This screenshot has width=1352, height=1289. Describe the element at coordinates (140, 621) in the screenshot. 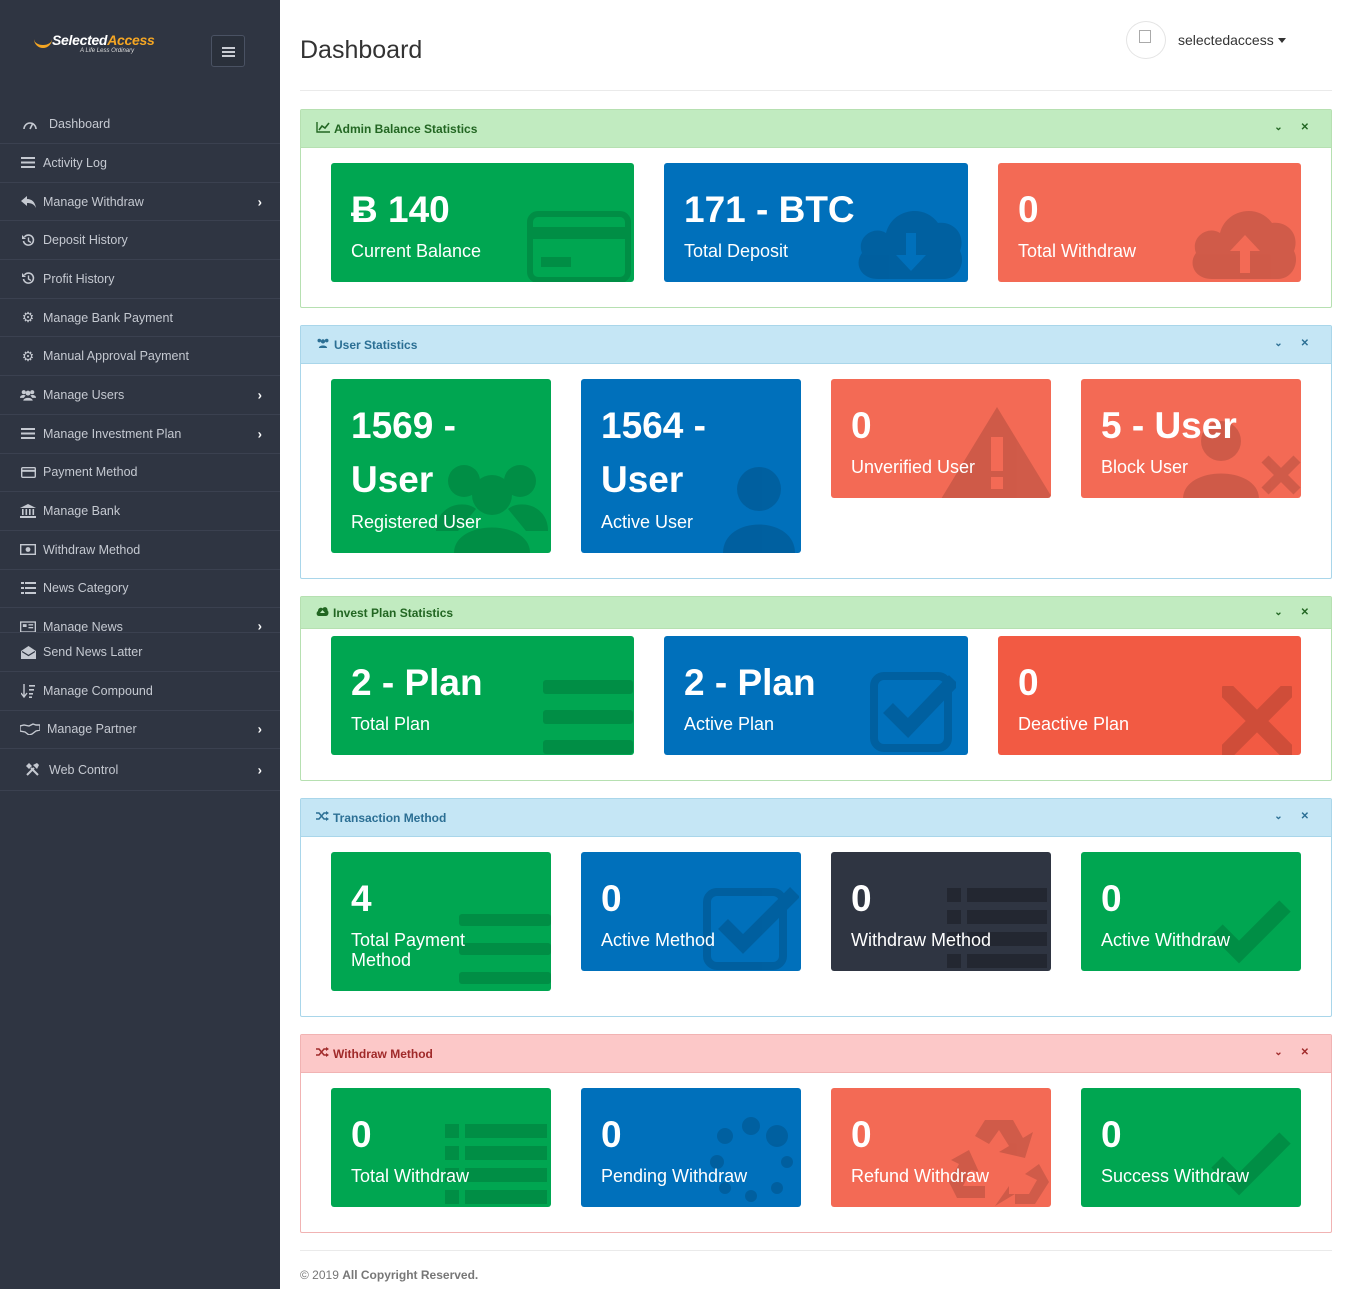

I see `sidebar-item-manage-news: Manage News ›` at that location.